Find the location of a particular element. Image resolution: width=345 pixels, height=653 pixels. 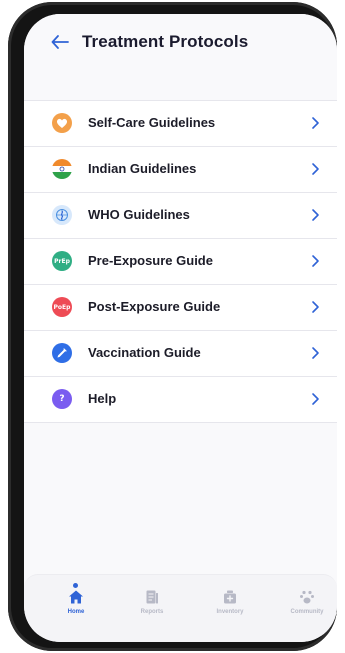

menu-item-label: Indian Guidelines is located at coordinates (142, 168).